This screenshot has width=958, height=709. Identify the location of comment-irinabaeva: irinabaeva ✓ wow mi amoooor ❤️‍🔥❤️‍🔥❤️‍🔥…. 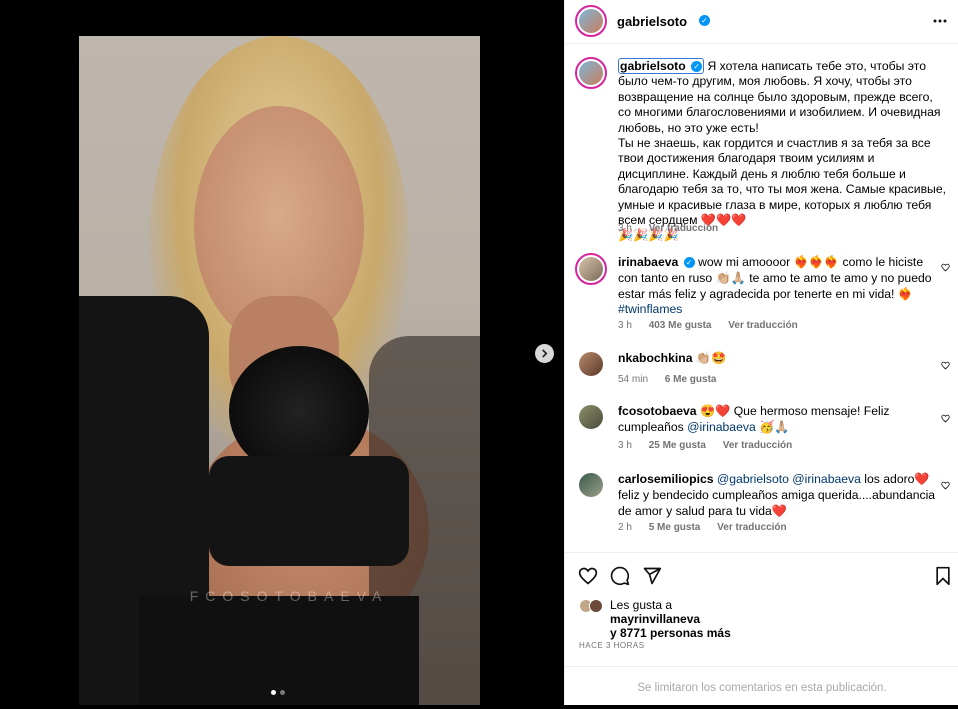
(778, 286).